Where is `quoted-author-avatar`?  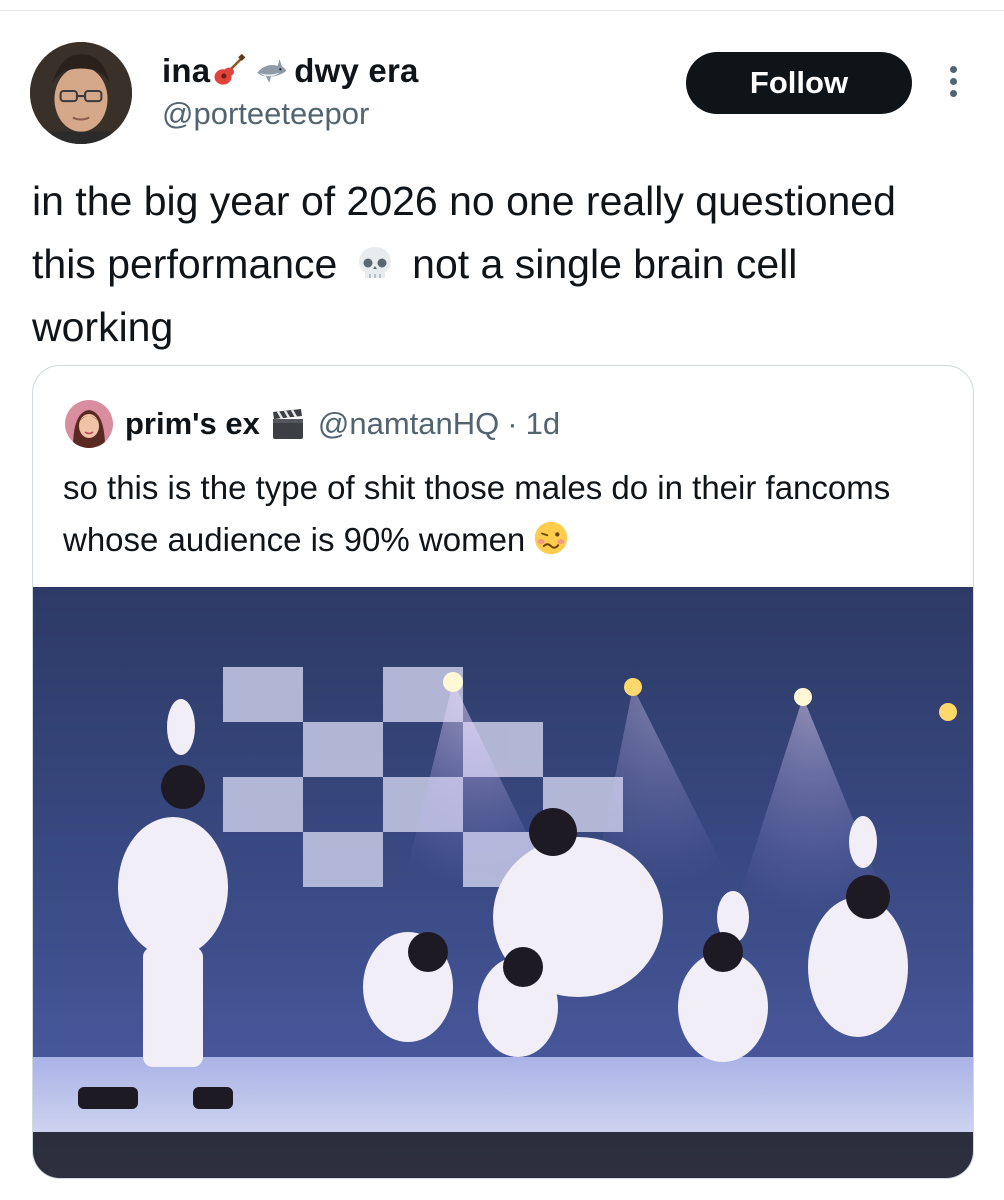 quoted-author-avatar is located at coordinates (89, 424).